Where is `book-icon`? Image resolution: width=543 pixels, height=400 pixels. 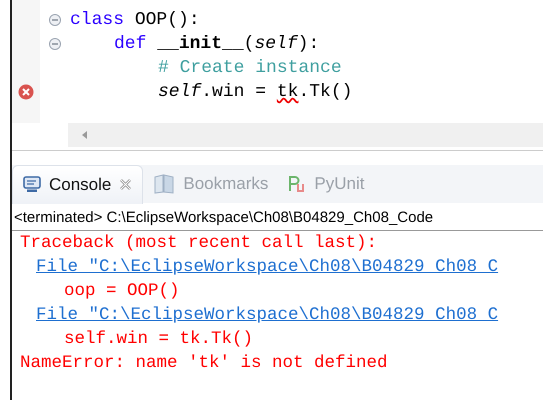
book-icon is located at coordinates (164, 184).